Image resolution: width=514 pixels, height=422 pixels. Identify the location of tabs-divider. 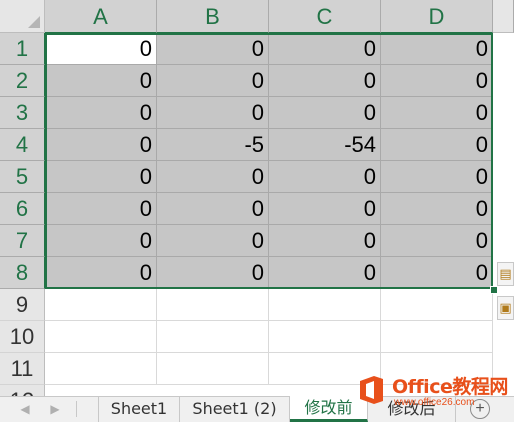
(76, 409).